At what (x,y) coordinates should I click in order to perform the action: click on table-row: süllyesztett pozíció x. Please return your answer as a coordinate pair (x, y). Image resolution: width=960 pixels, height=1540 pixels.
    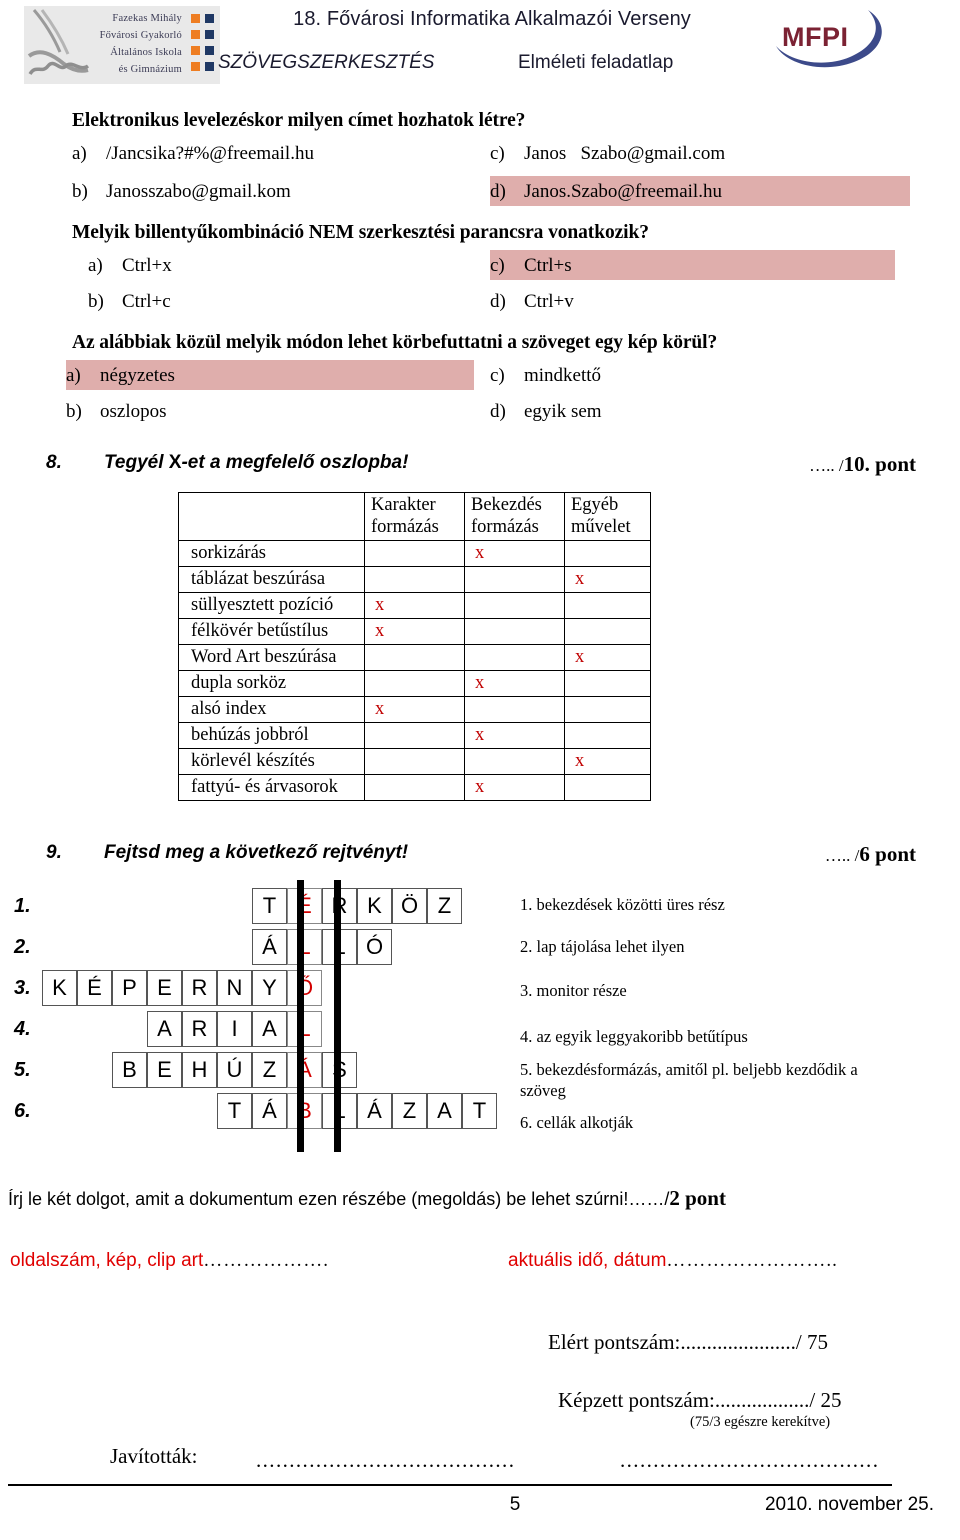
    Looking at the image, I should click on (414, 605).